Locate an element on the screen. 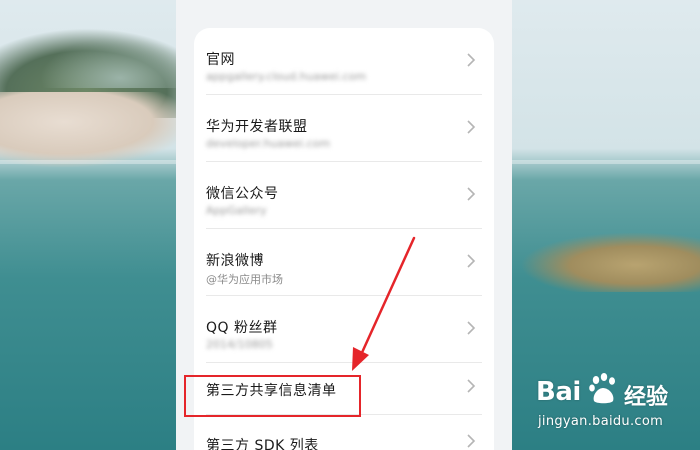  list-item-title: 微信公众号 is located at coordinates (242, 194).